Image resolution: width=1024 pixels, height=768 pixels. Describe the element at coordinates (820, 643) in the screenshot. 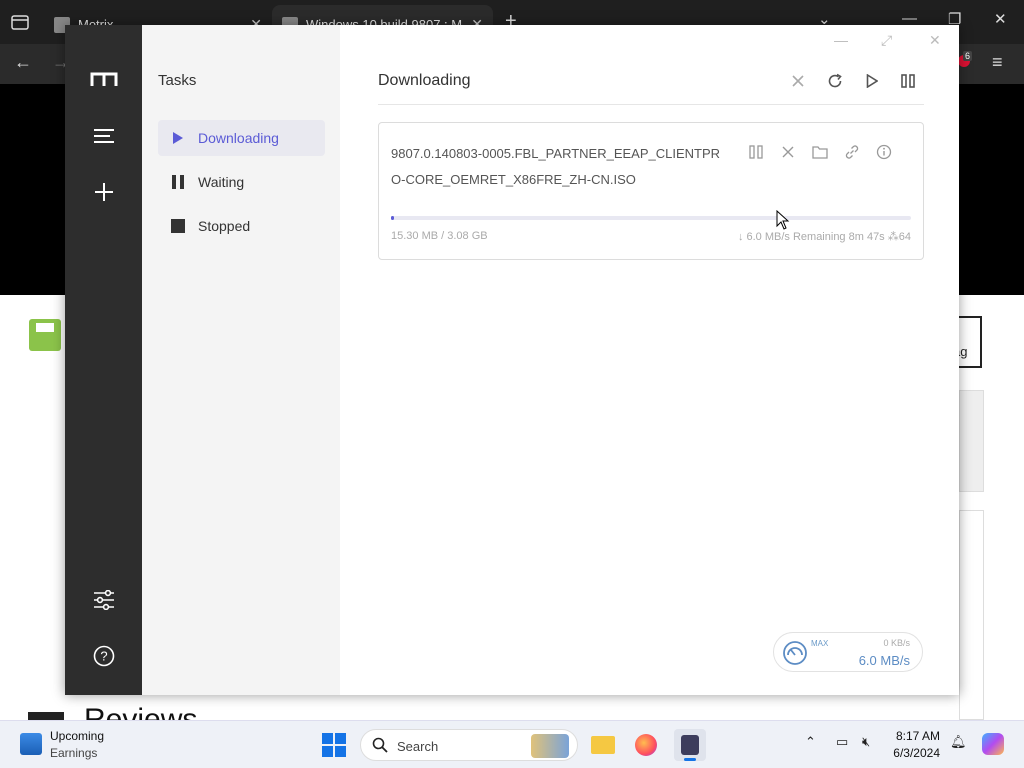

I see `speed-limit-label: MAX` at that location.